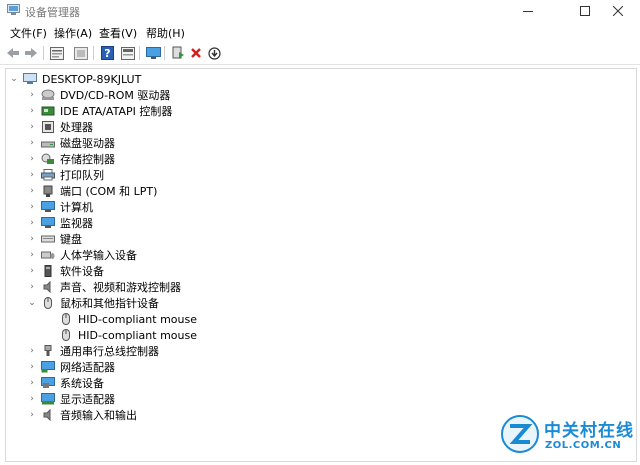 This screenshot has height=465, width=640. I want to click on hid-icon, so click(48, 255).